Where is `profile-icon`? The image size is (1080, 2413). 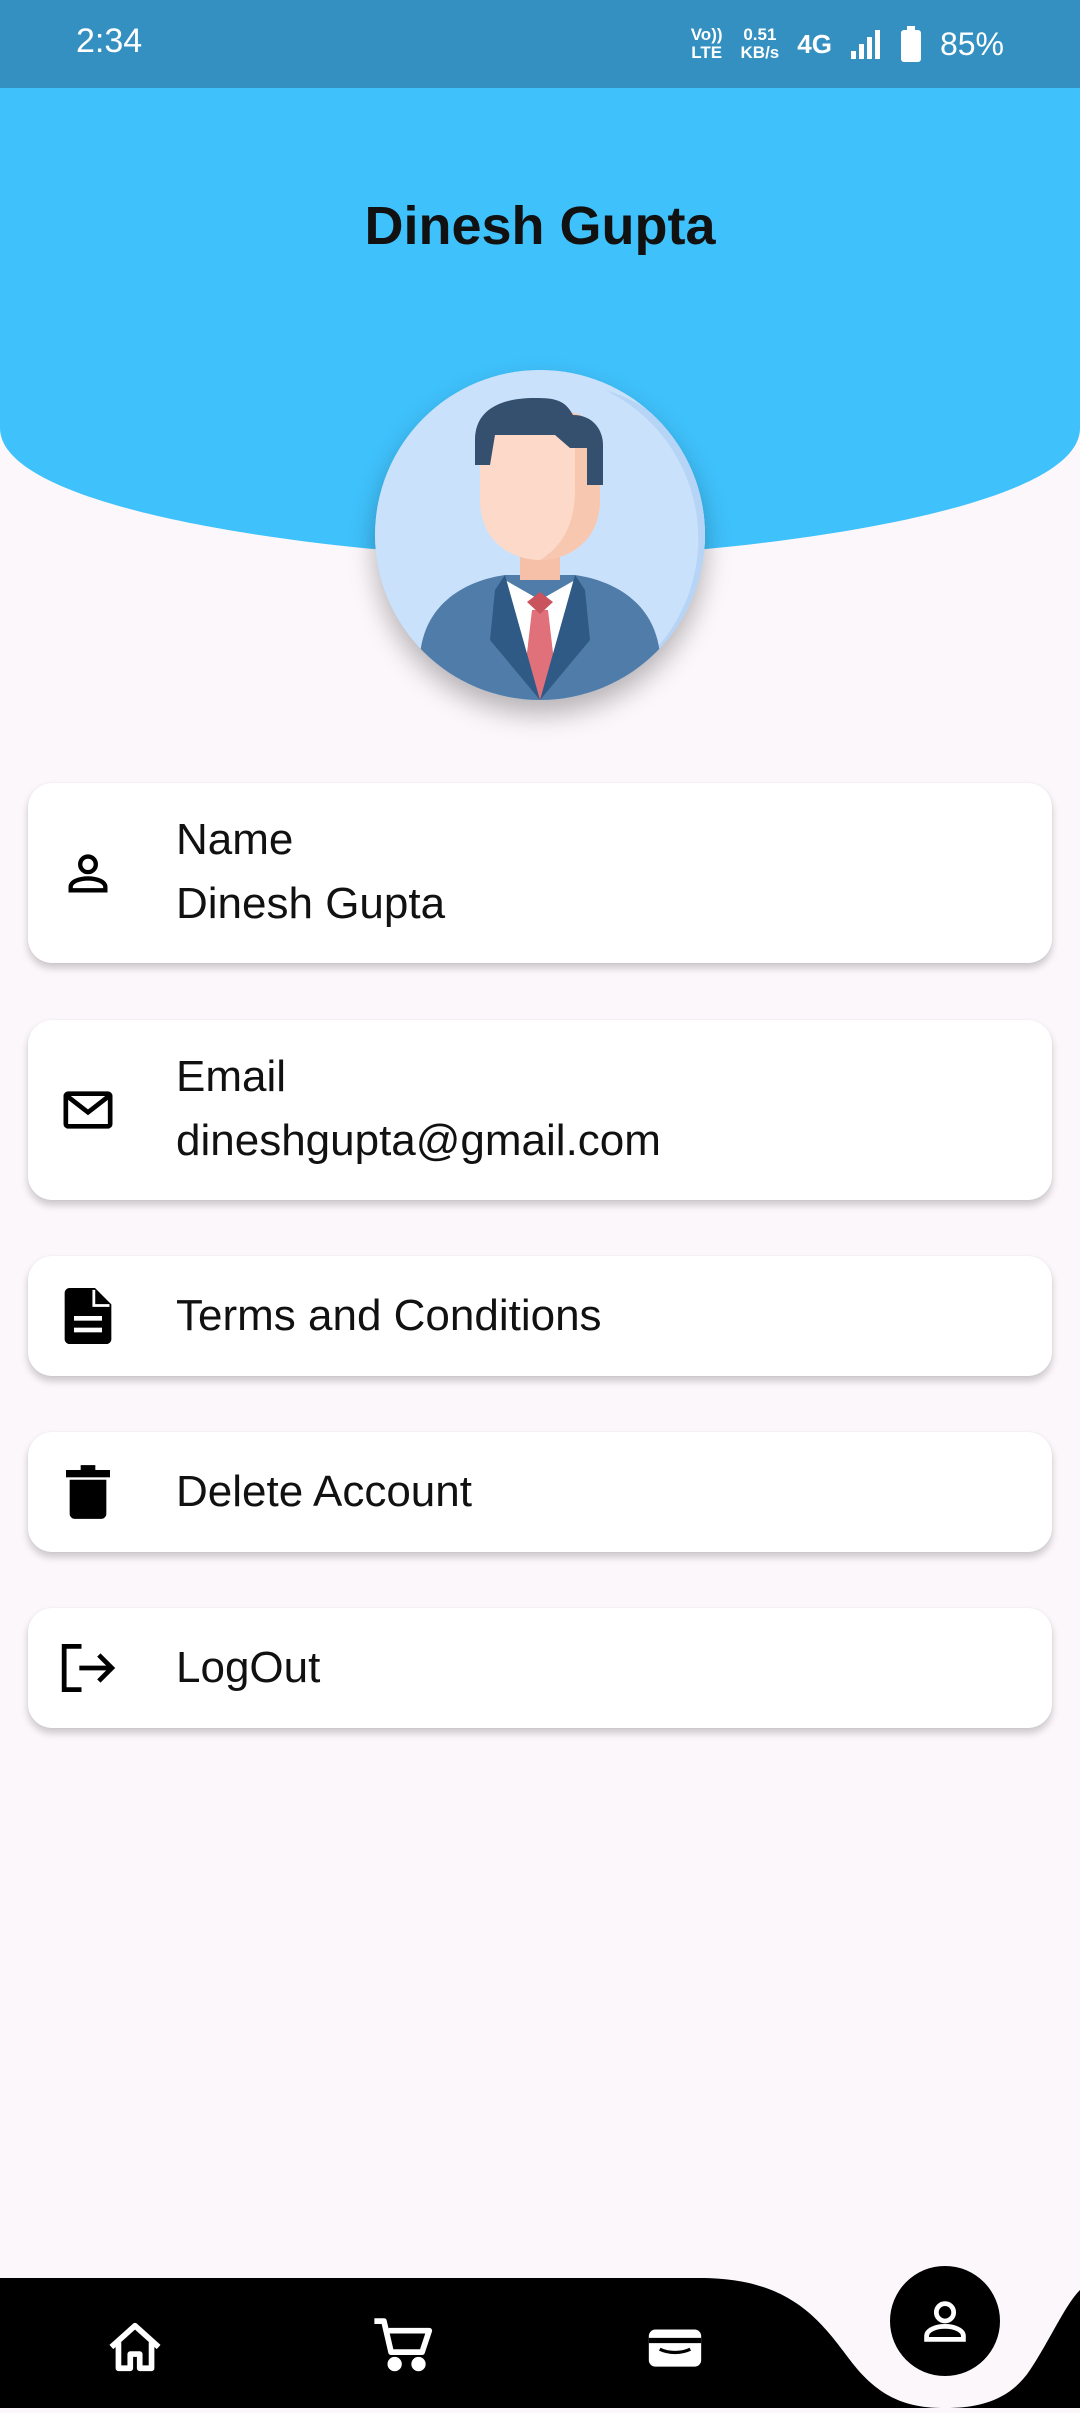 profile-icon is located at coordinates (945, 2321).